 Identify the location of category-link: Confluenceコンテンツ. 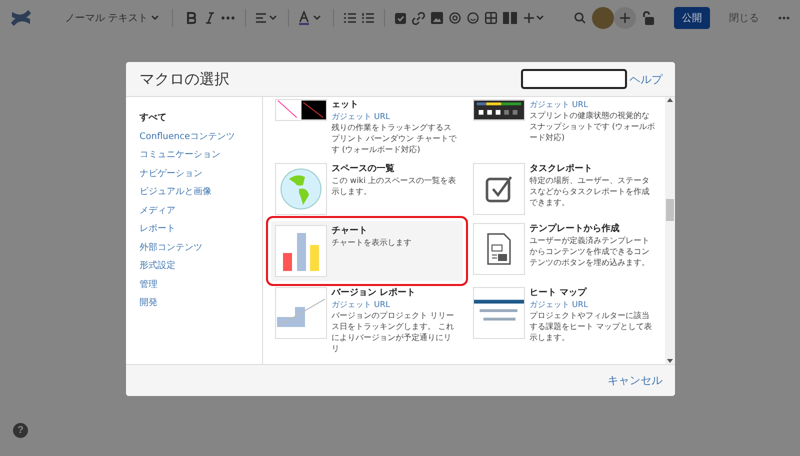
(201, 137).